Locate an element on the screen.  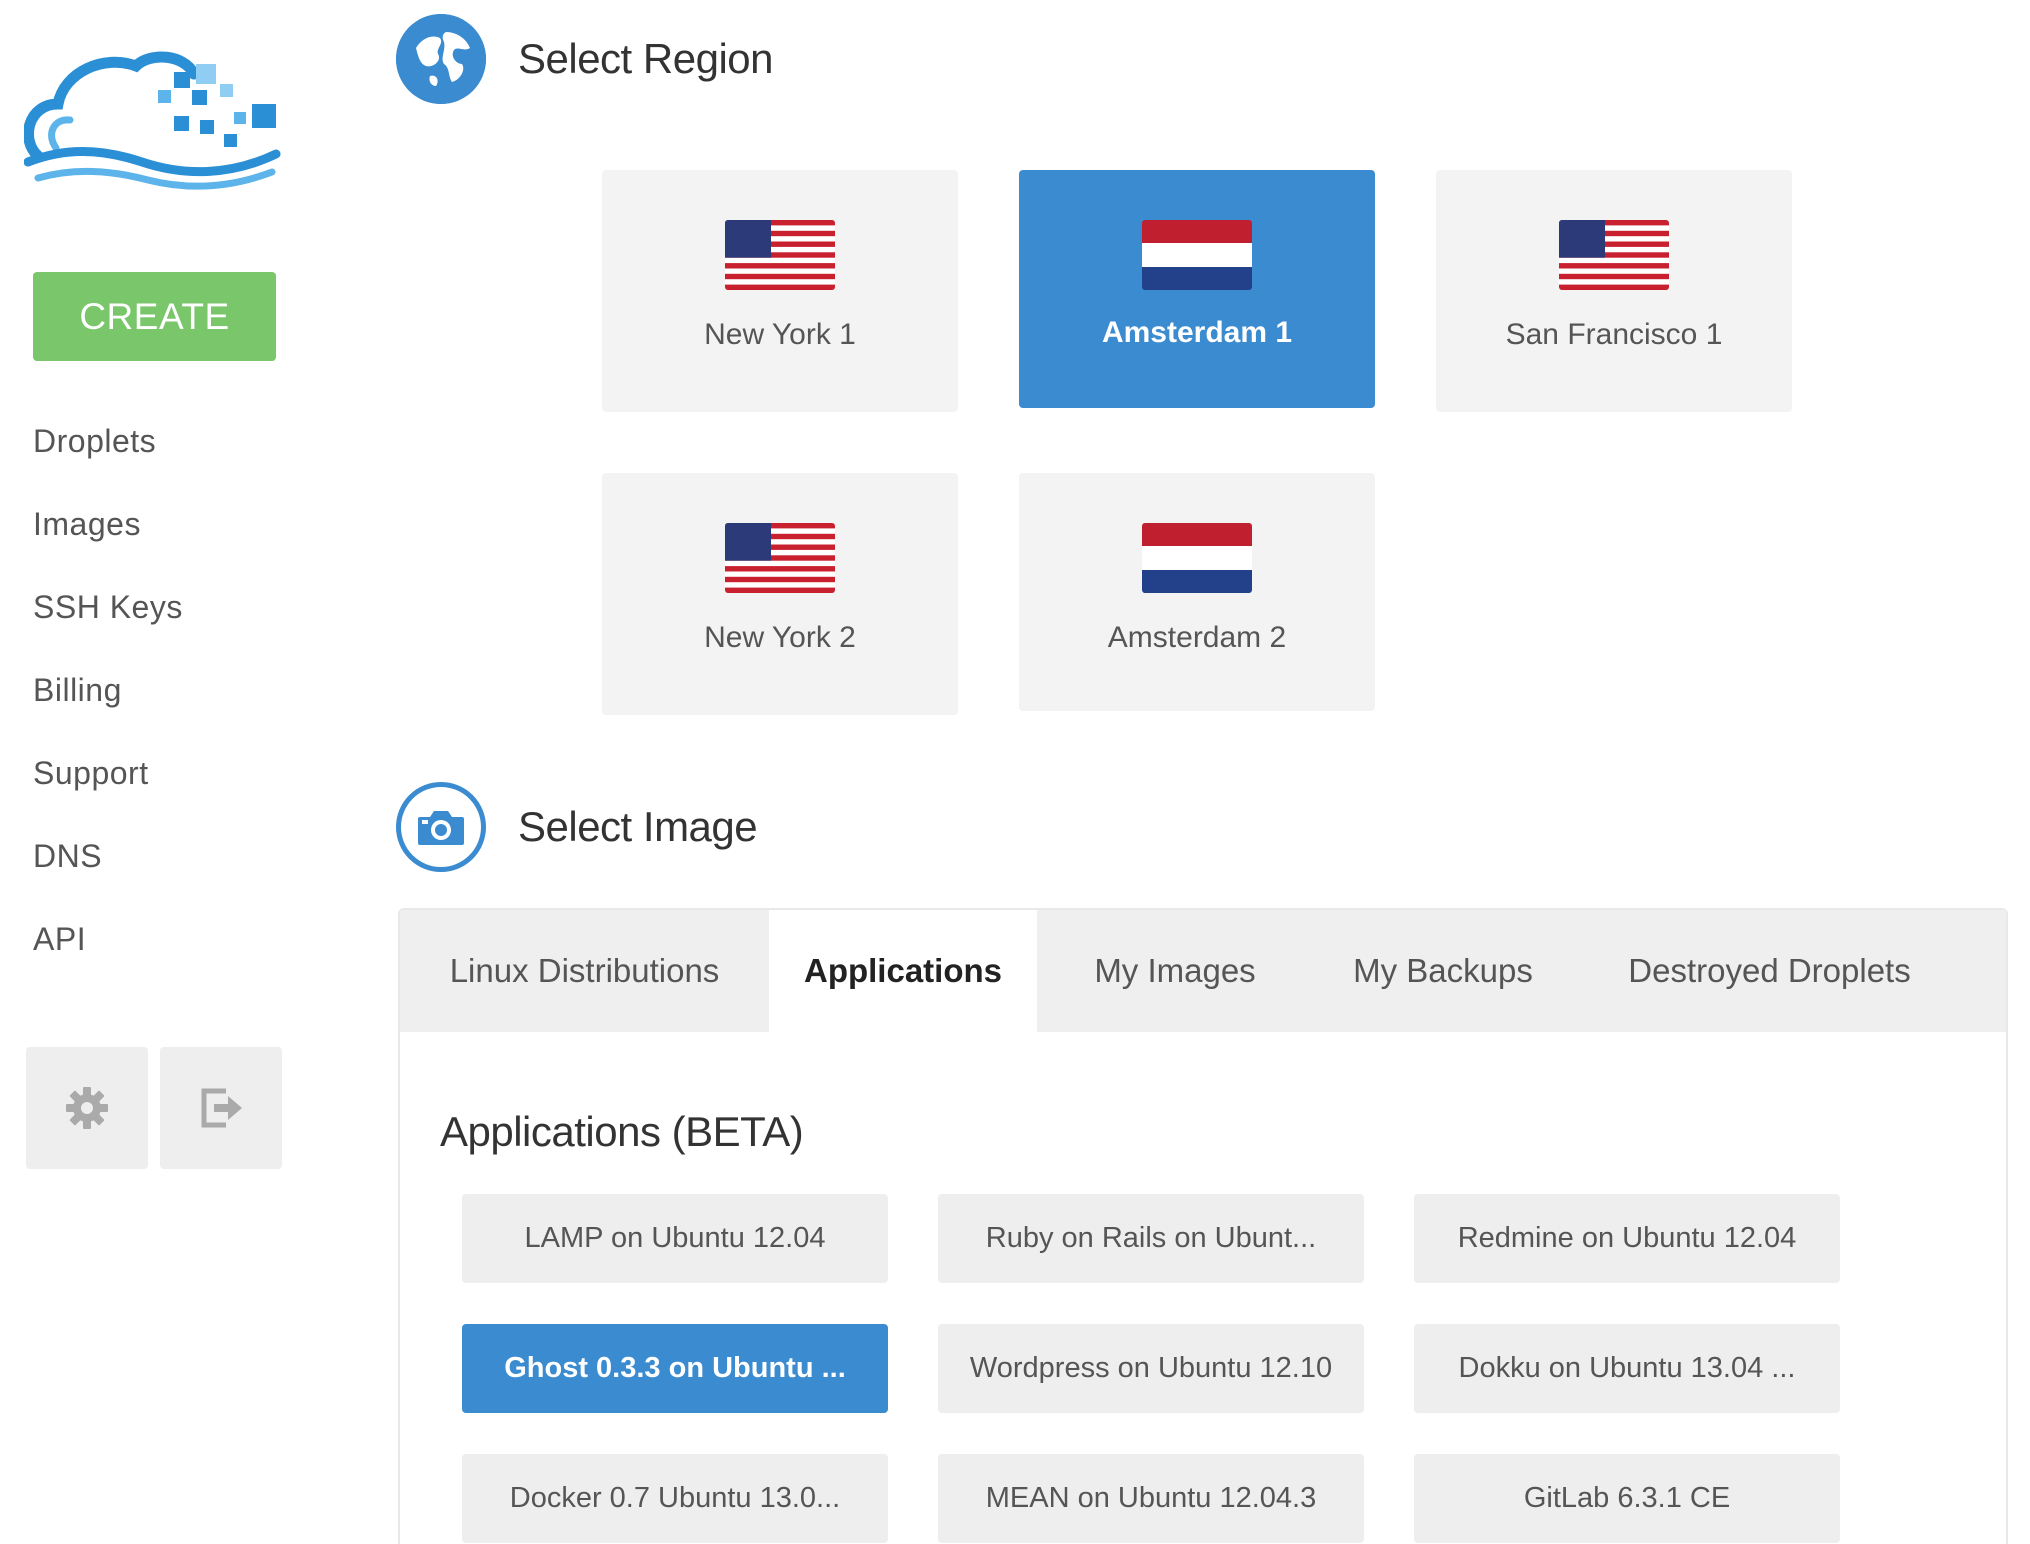
tab-applications: Applications is located at coordinates (903, 971).